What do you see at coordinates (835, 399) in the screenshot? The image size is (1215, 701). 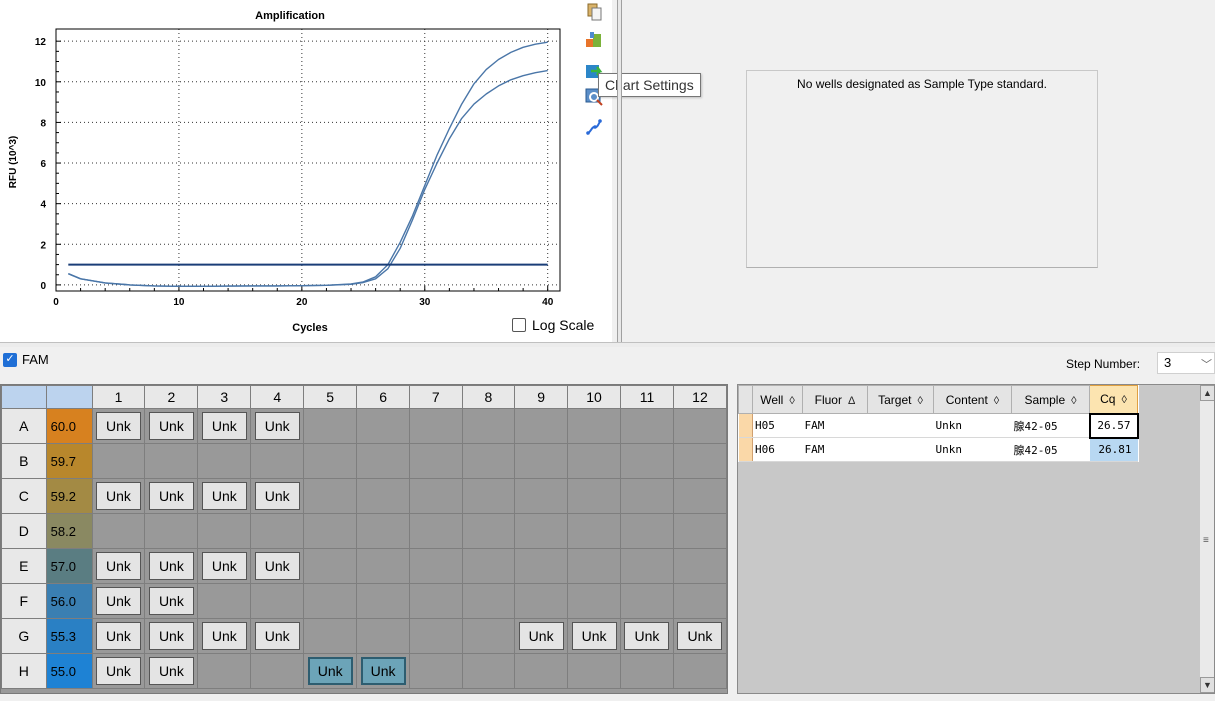 I see `column-header-fluor: Fluor Δ` at bounding box center [835, 399].